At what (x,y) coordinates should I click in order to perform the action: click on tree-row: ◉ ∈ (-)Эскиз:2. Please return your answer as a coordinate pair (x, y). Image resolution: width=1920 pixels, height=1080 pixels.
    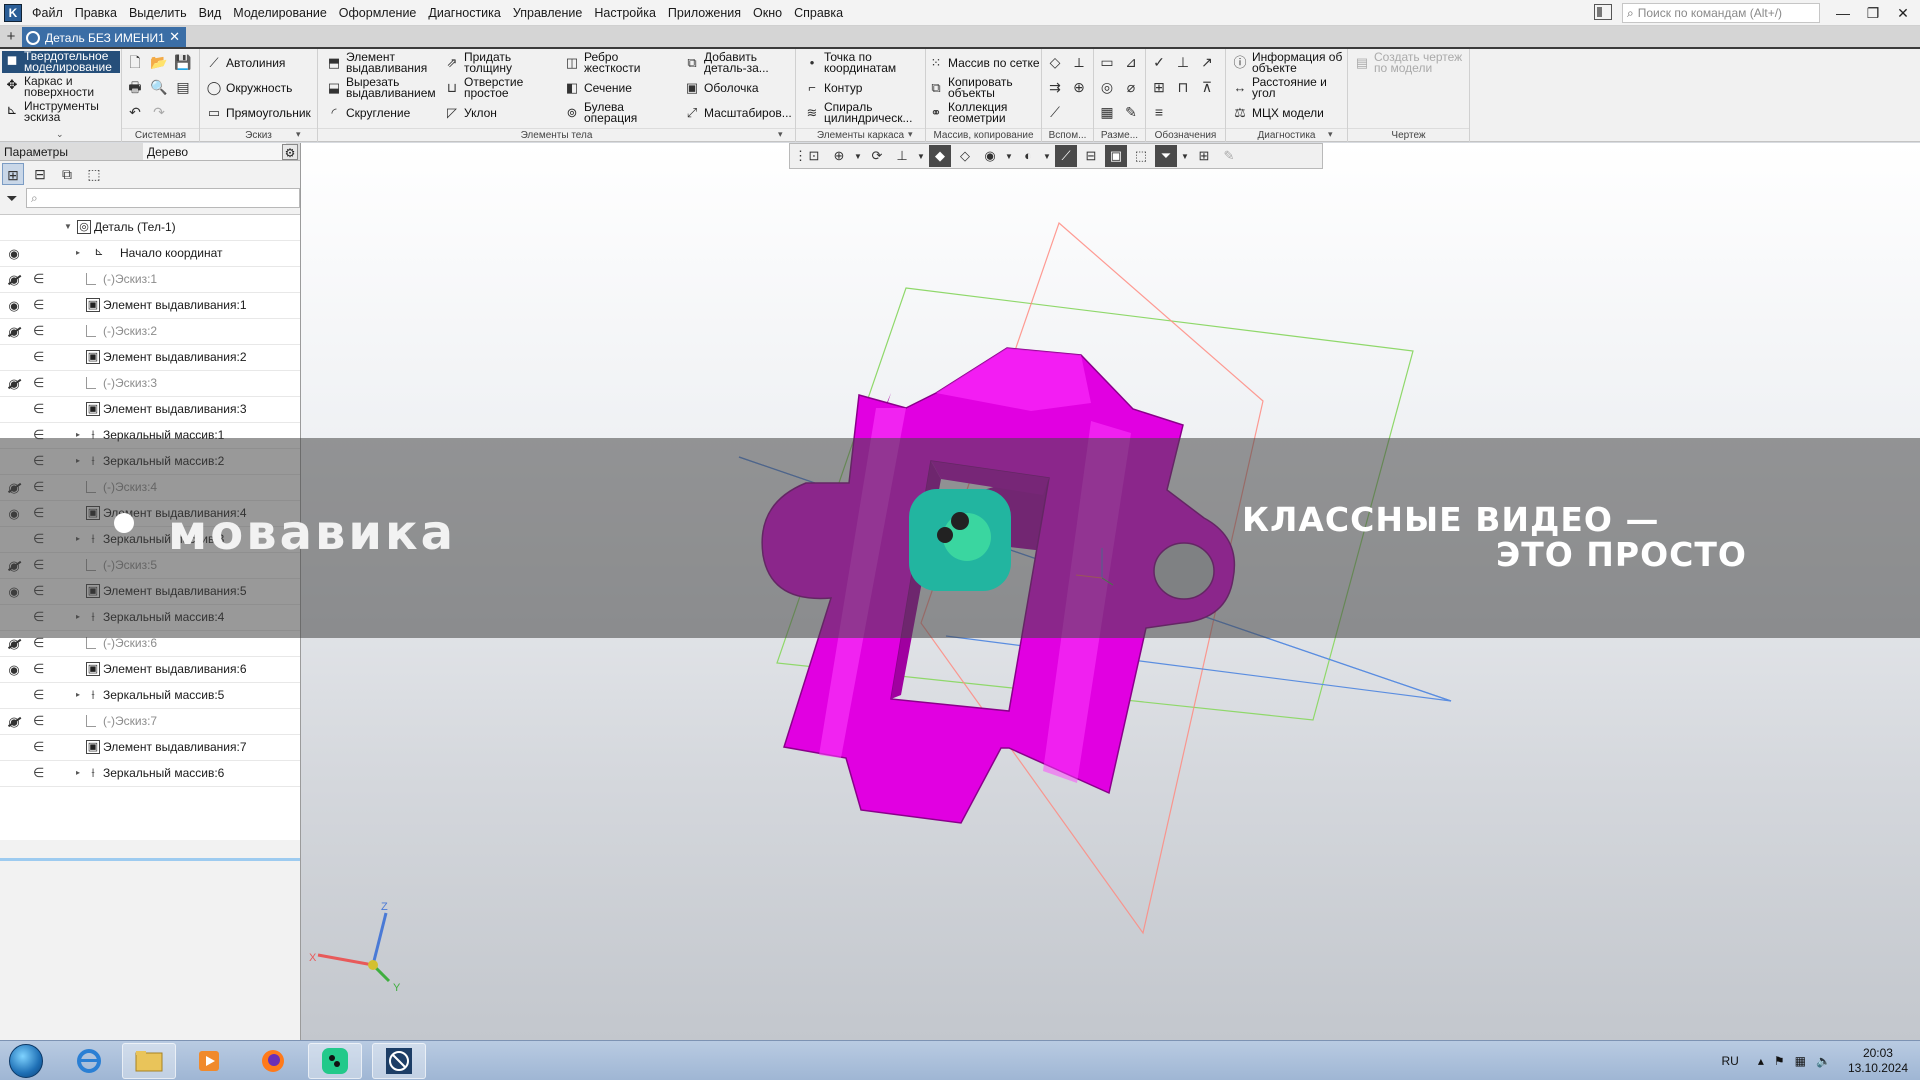
    Looking at the image, I should click on (150, 332).